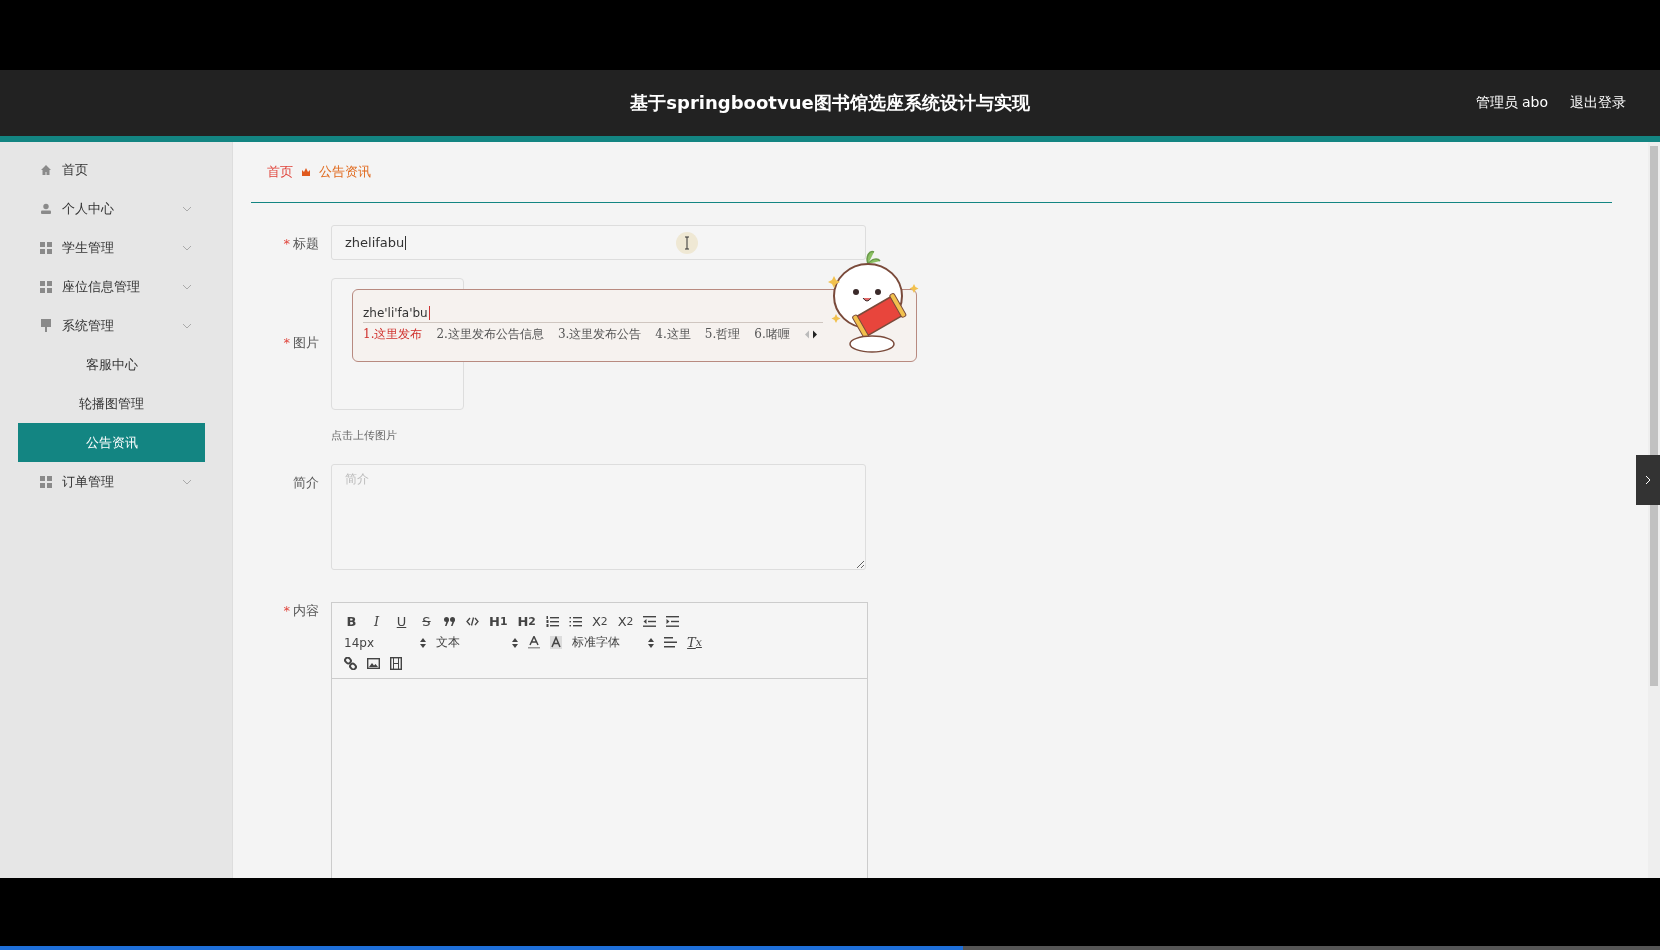 Image resolution: width=1660 pixels, height=950 pixels. Describe the element at coordinates (116, 325) in the screenshot. I see `sidebar-item: 系统管理` at that location.